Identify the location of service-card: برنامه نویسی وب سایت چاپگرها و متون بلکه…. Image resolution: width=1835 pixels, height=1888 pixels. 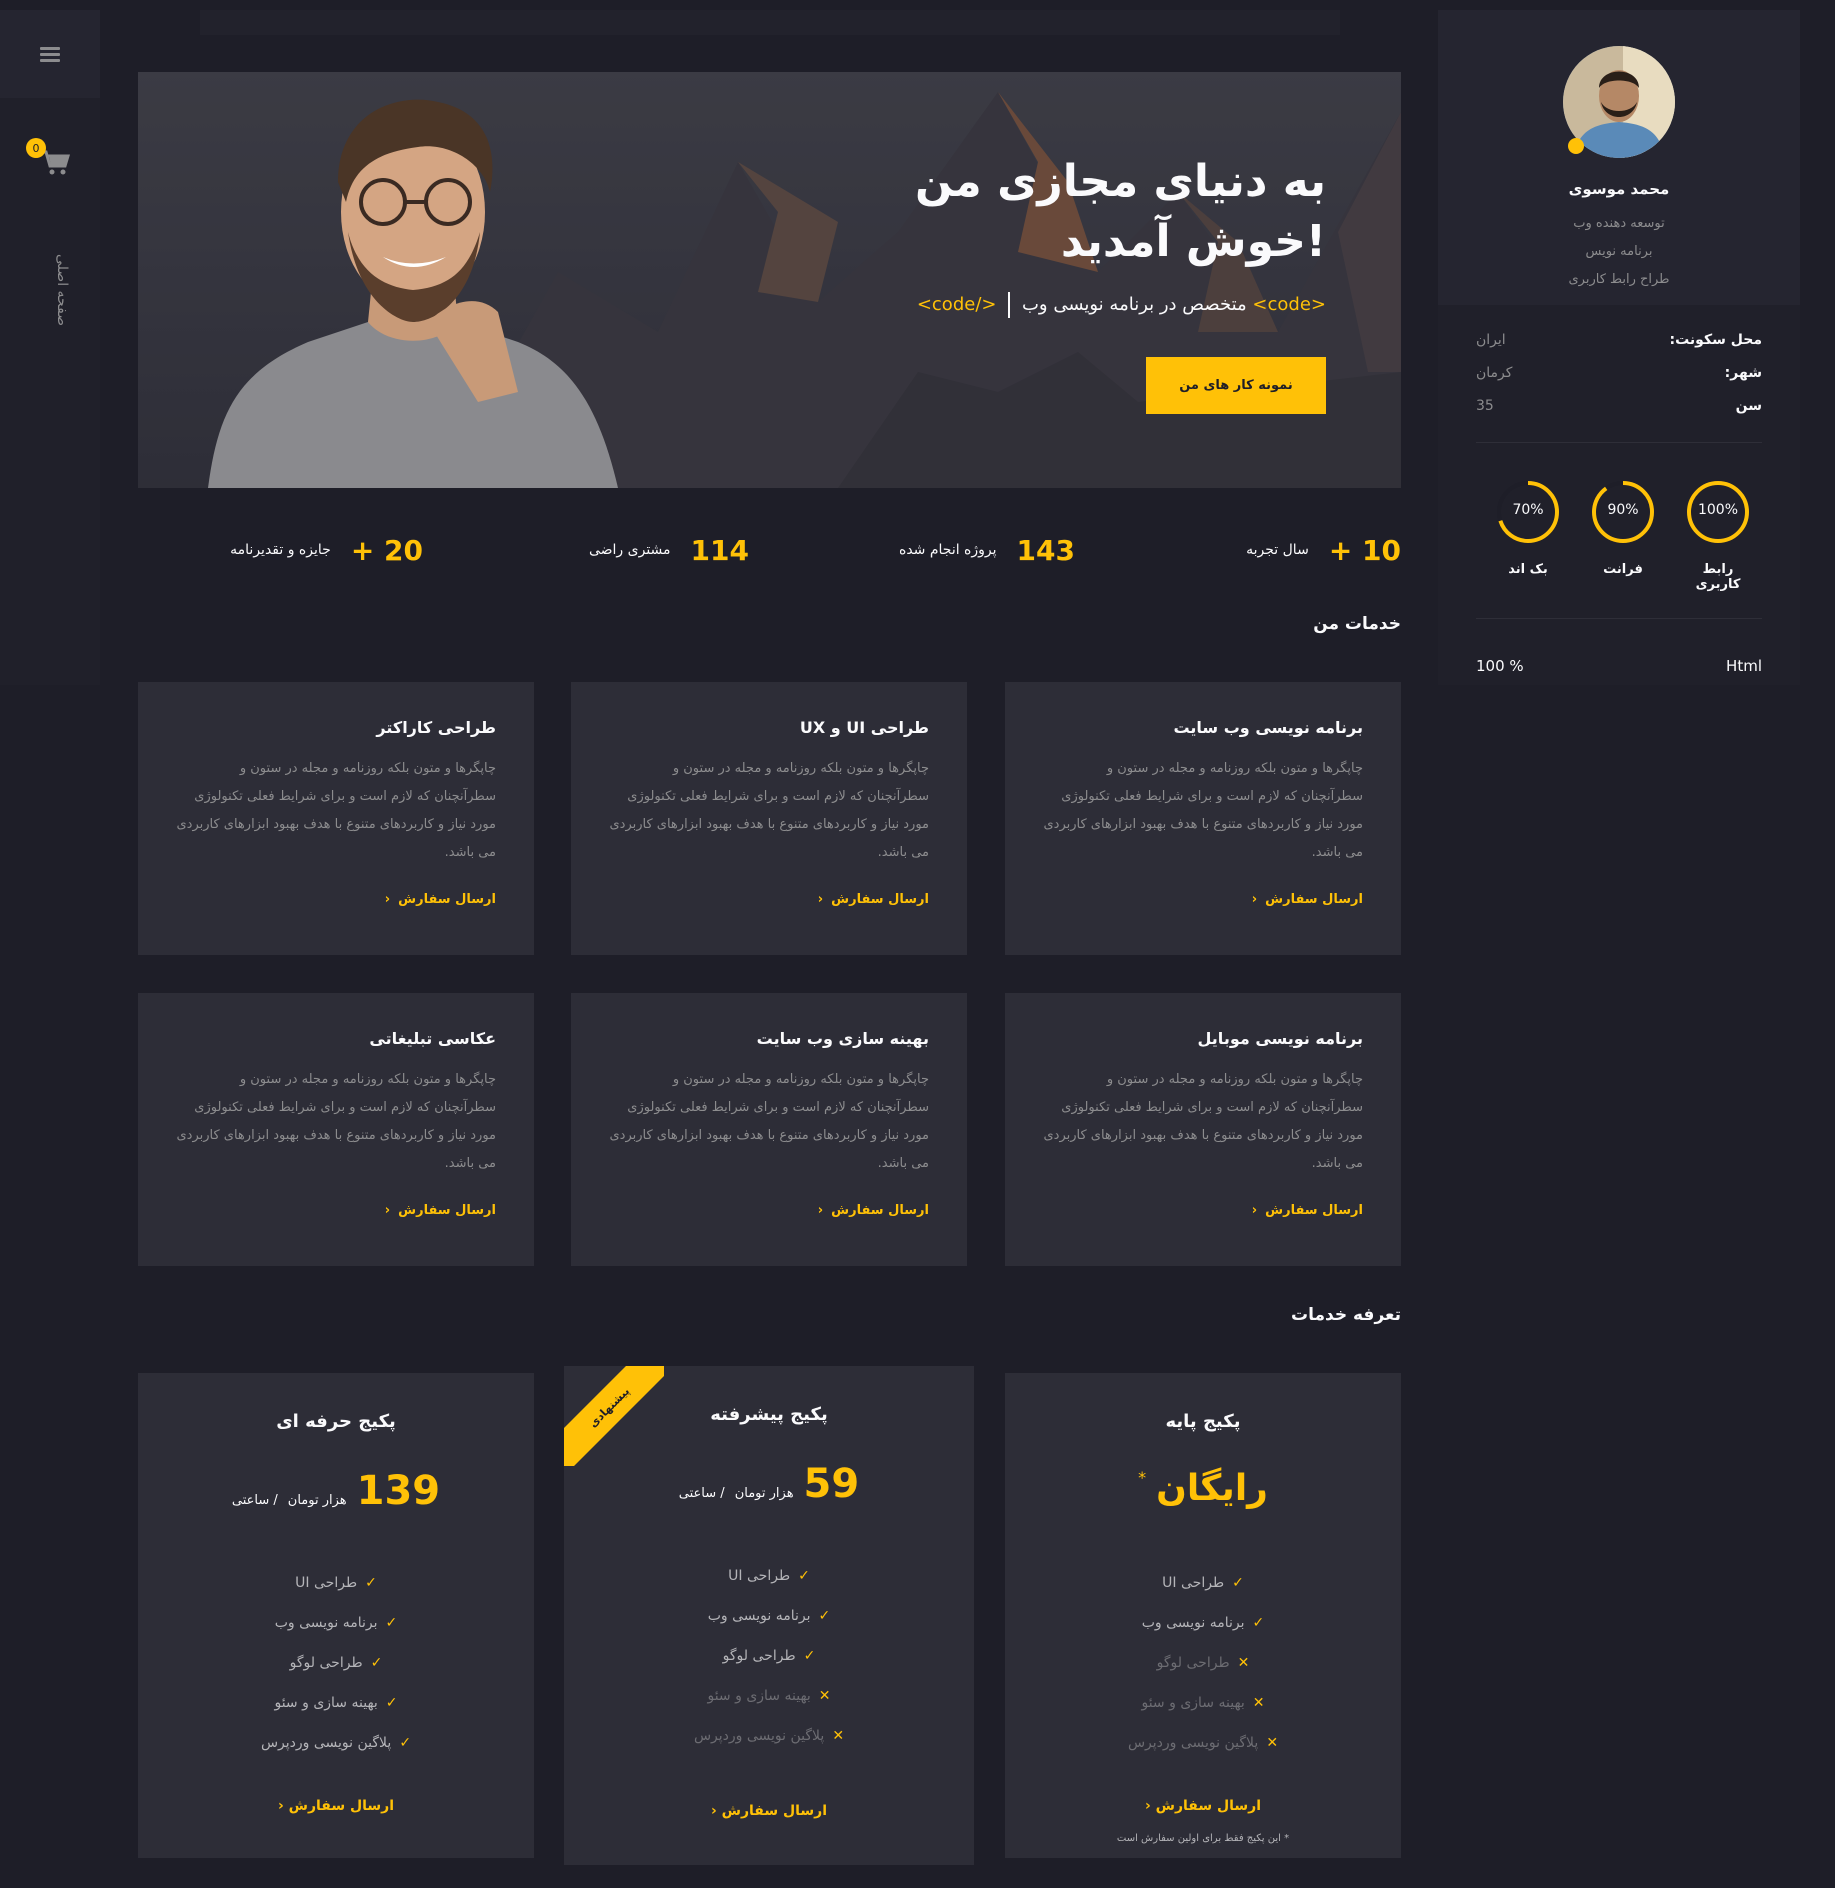
(1203, 818).